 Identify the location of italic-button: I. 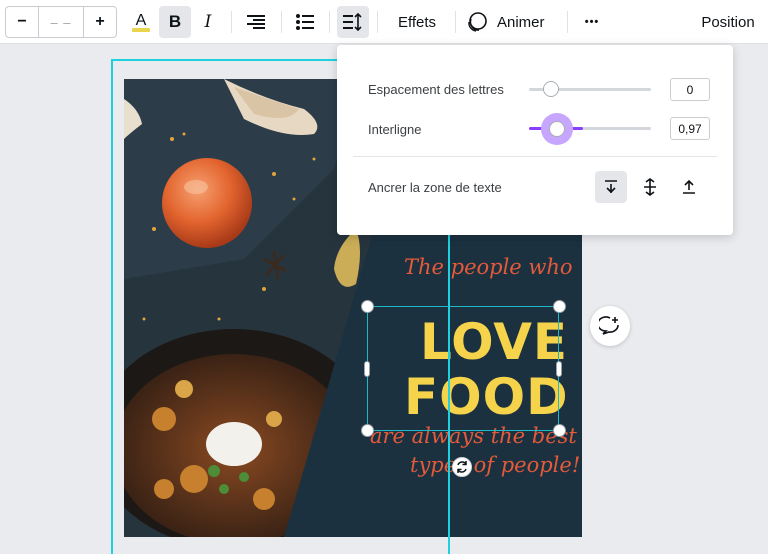
(208, 22).